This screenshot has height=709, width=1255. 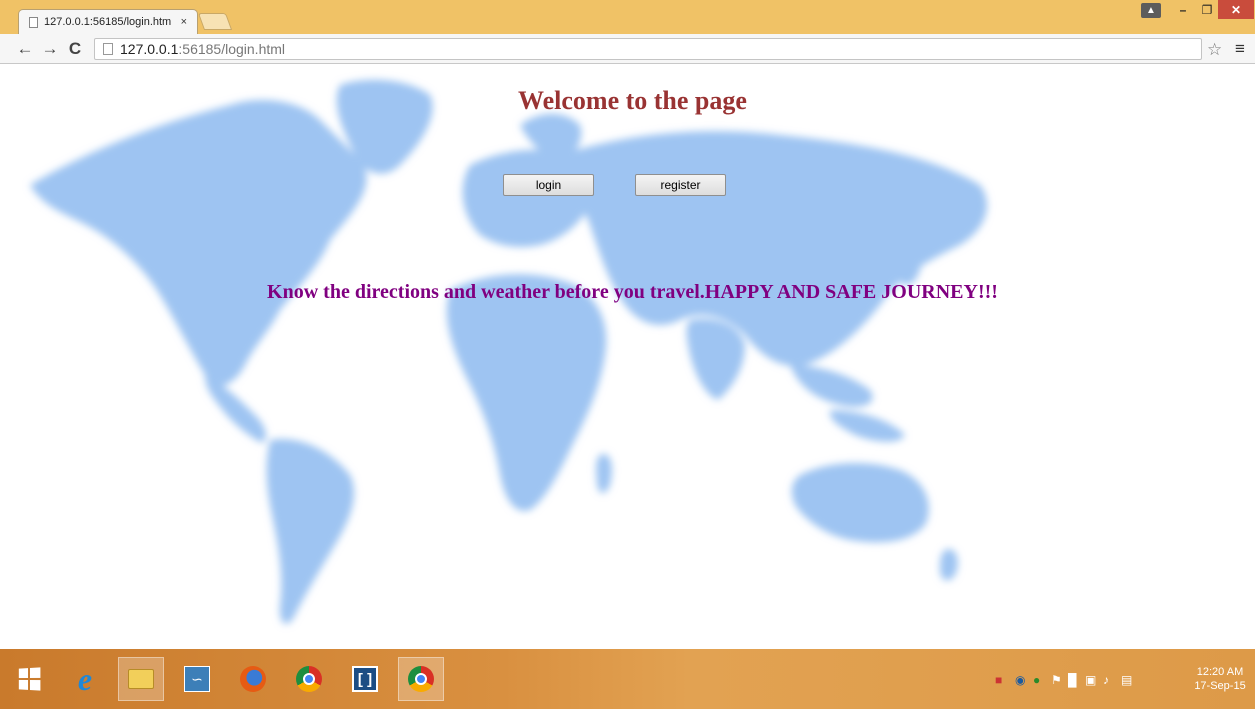 I want to click on user-icon: ▲, so click(x=1151, y=10).